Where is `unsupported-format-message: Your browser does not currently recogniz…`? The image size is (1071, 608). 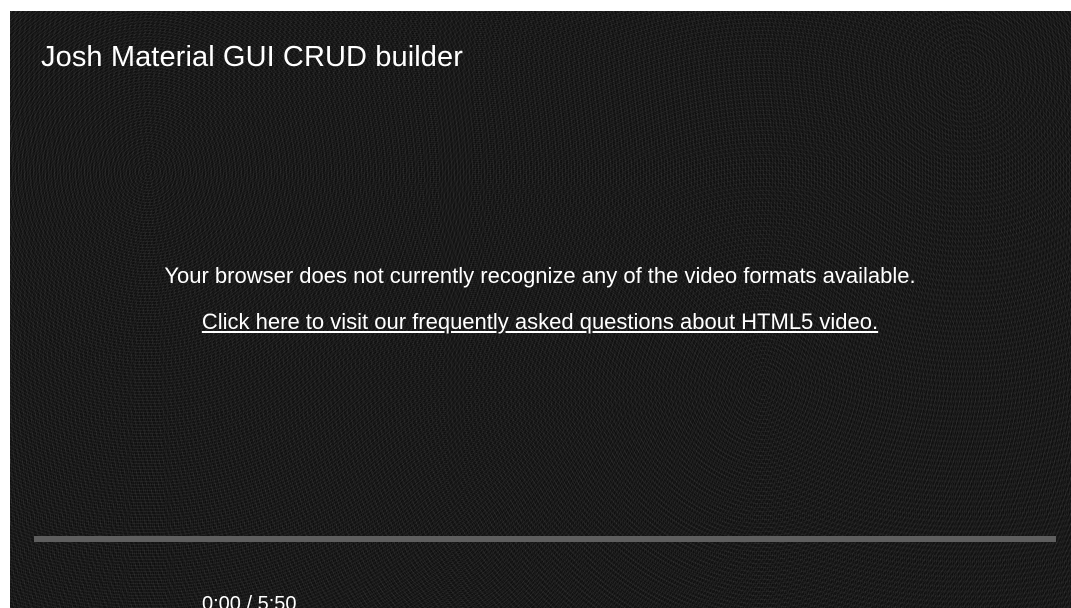
unsupported-format-message: Your browser does not currently recogniz… is located at coordinates (540, 299).